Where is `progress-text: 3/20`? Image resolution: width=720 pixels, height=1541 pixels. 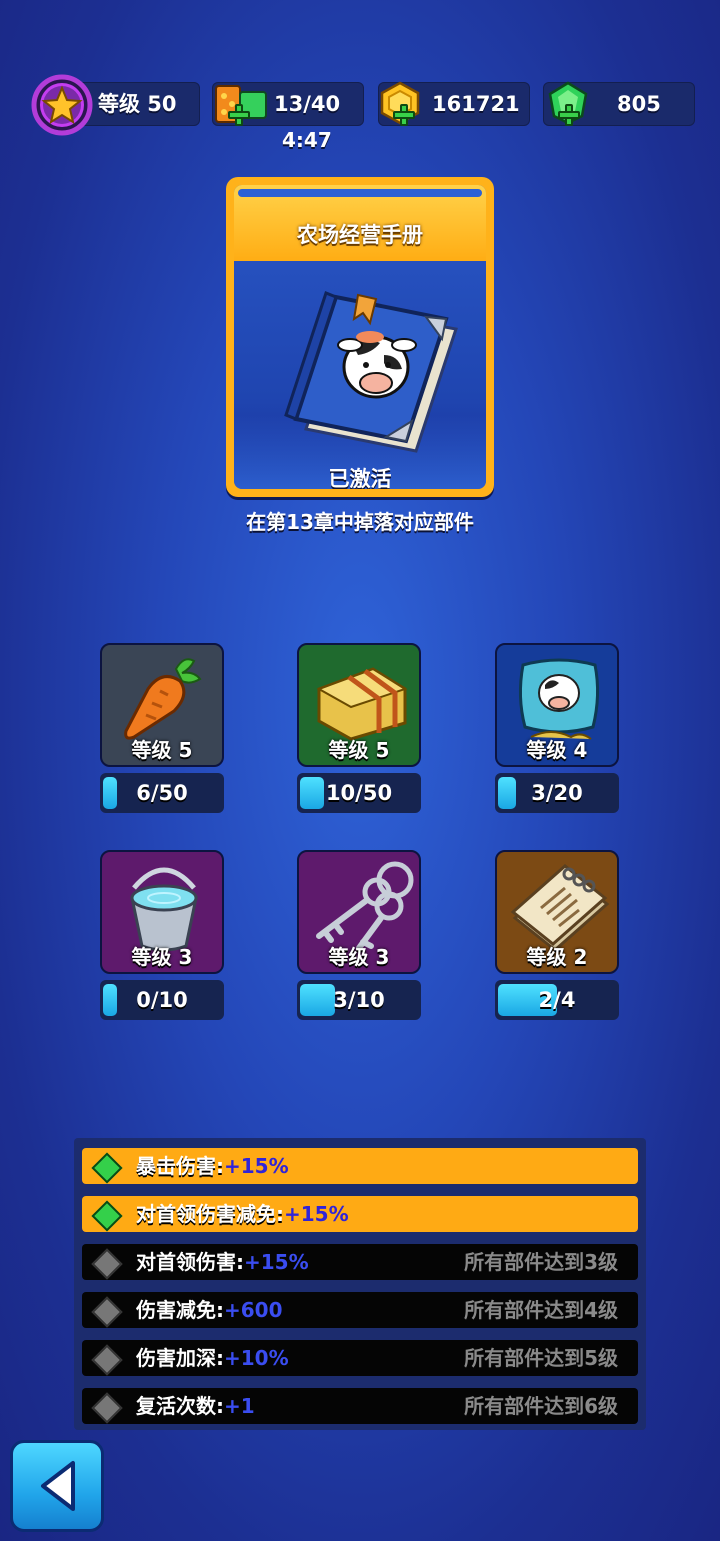
progress-text: 3/20 is located at coordinates (557, 793).